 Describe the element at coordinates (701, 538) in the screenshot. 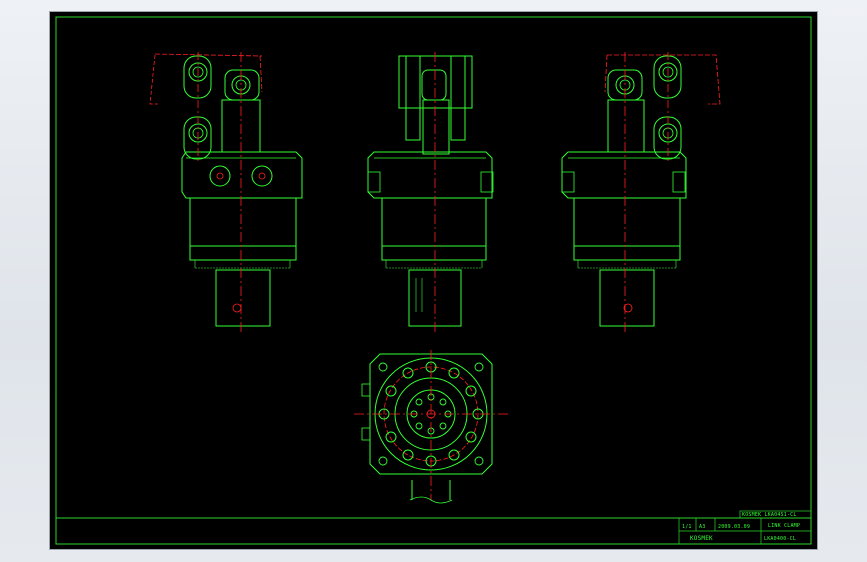

I see `title-block-company: KOSMEK` at that location.